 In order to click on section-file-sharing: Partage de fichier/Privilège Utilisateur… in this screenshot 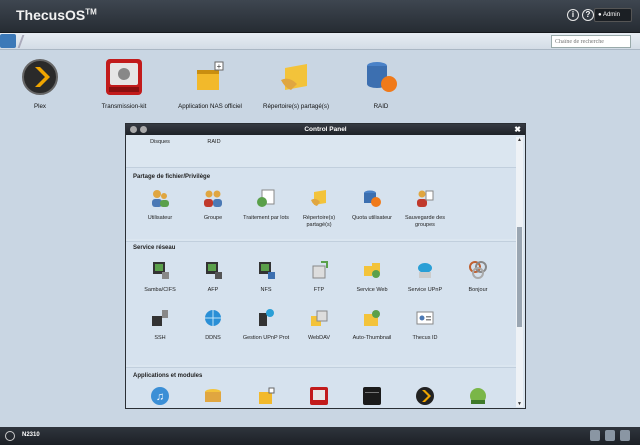, I will do `click(321, 203)`.